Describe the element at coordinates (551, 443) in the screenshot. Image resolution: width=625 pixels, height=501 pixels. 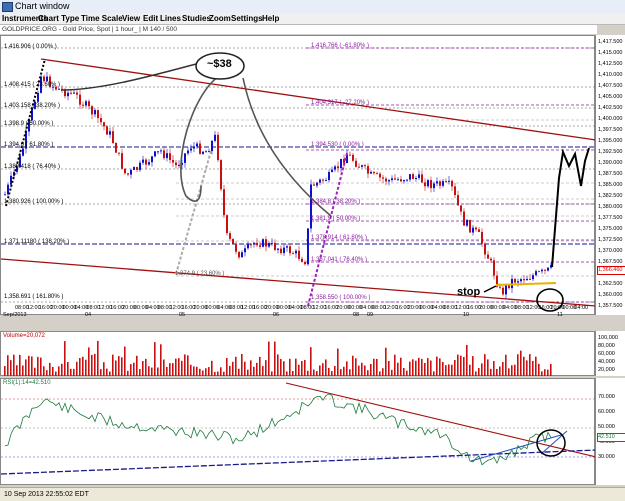
I see `rsi-circle-marker` at that location.